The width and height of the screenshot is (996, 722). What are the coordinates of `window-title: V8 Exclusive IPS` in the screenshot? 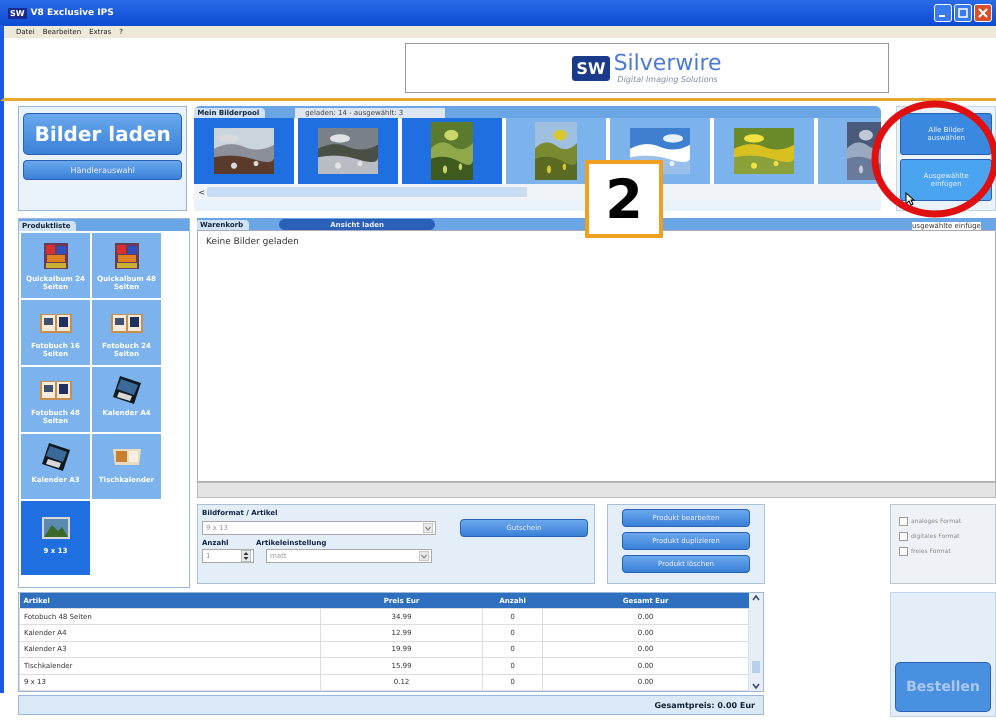 It's located at (72, 13).